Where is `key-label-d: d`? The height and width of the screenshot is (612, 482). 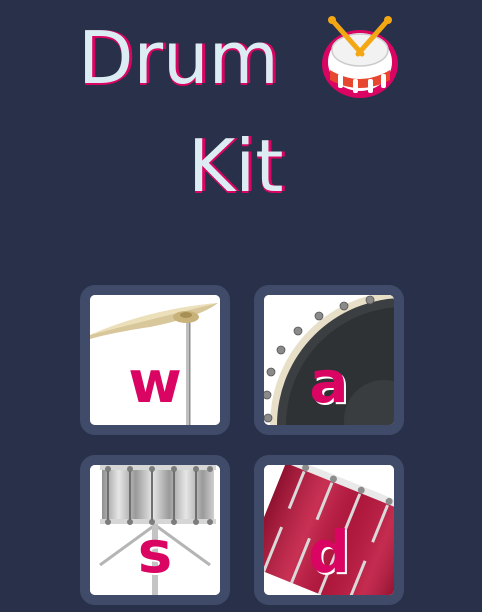
key-label-d: d is located at coordinates (329, 552).